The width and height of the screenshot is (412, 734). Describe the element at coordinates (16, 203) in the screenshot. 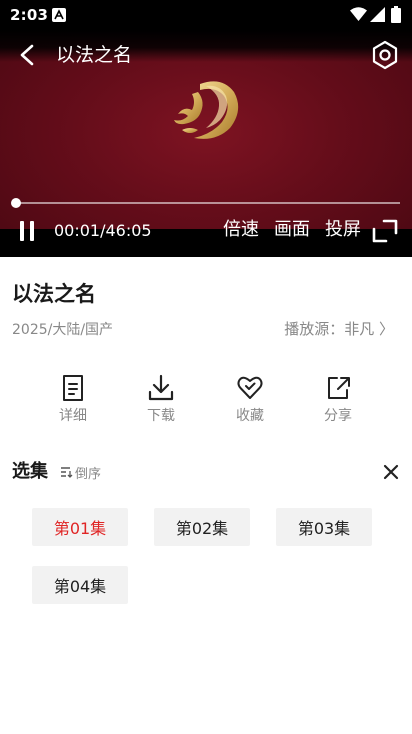

I see `progress-thumb` at that location.